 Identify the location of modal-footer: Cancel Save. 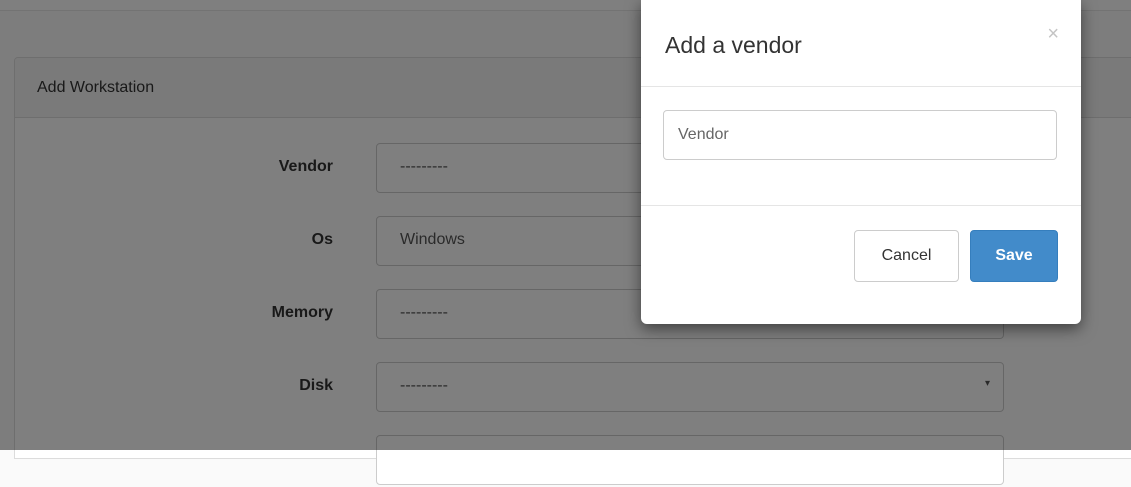
(861, 265).